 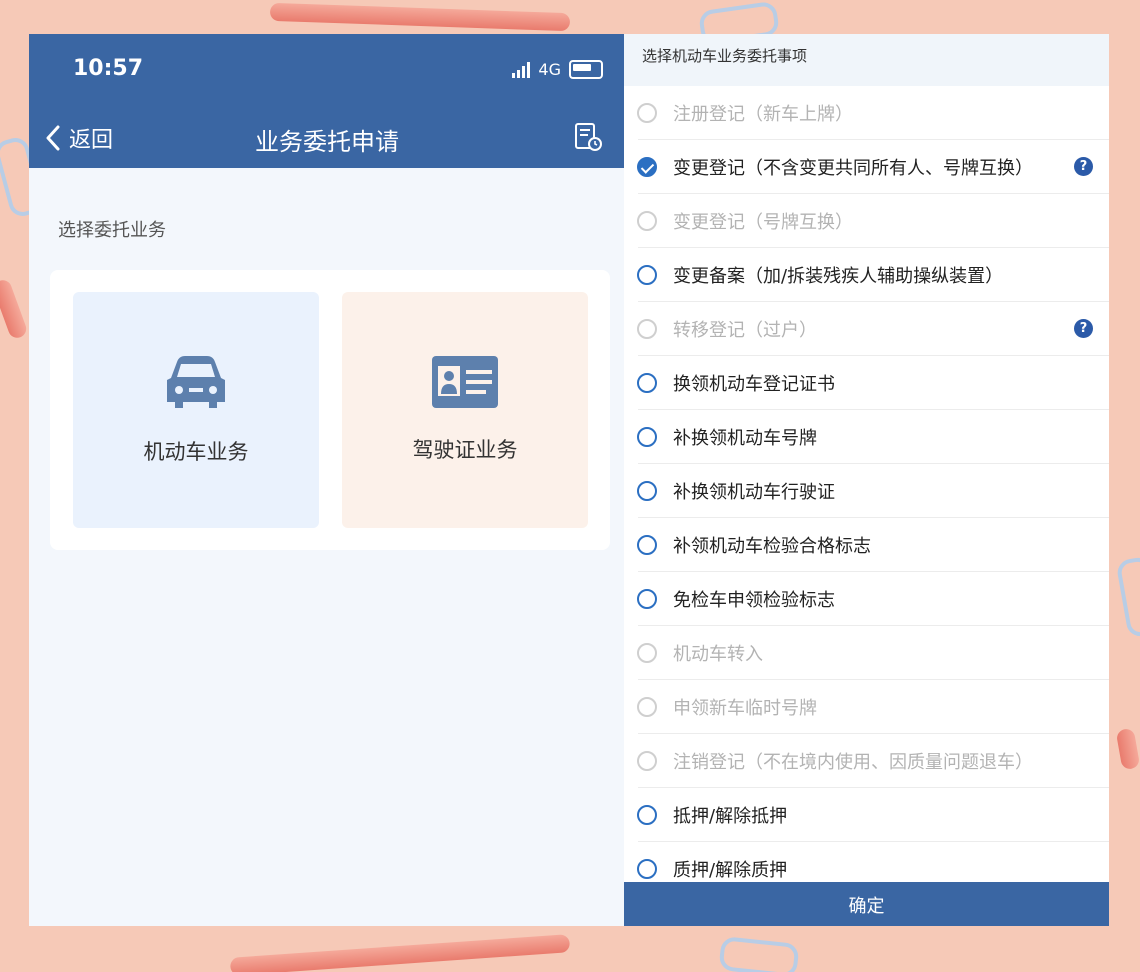 What do you see at coordinates (112, 230) in the screenshot?
I see `section-label: 选择委托业务` at bounding box center [112, 230].